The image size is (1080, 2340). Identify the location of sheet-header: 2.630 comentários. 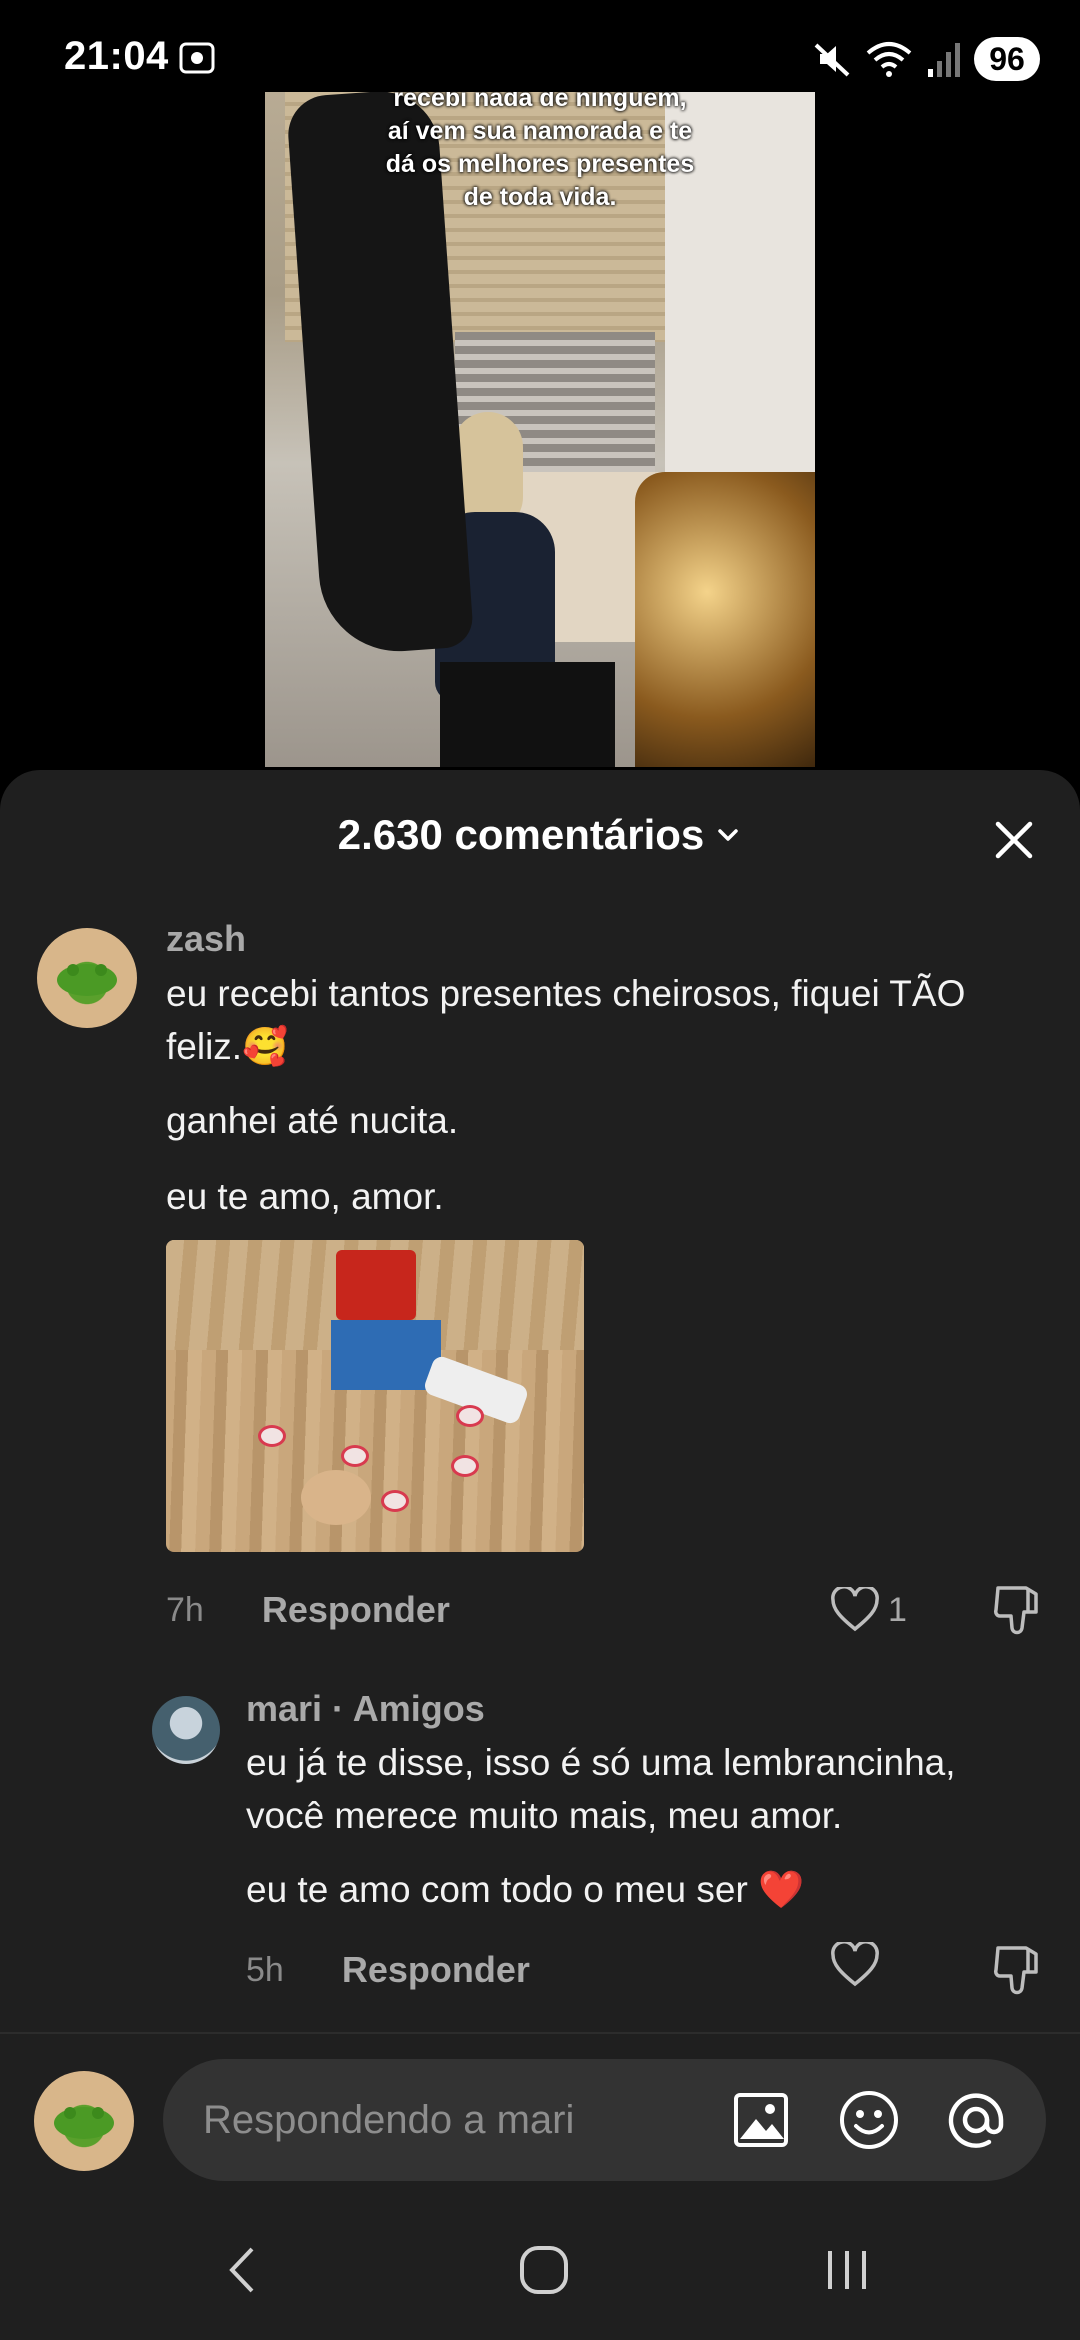
(540, 835).